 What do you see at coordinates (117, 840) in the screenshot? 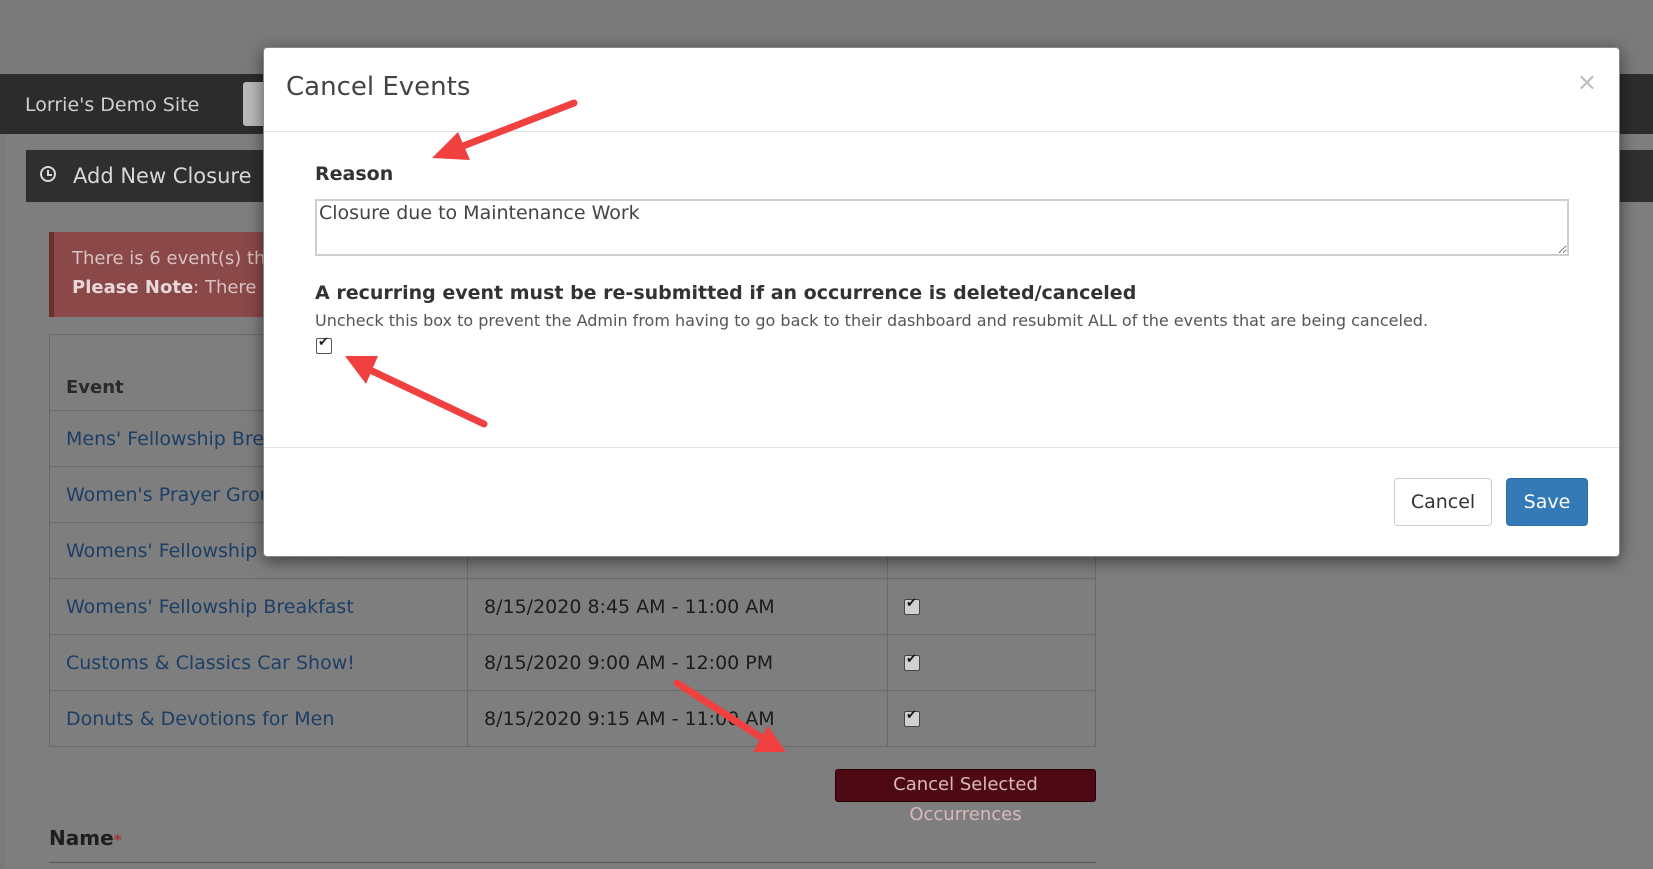
I see `required-mark: *` at bounding box center [117, 840].